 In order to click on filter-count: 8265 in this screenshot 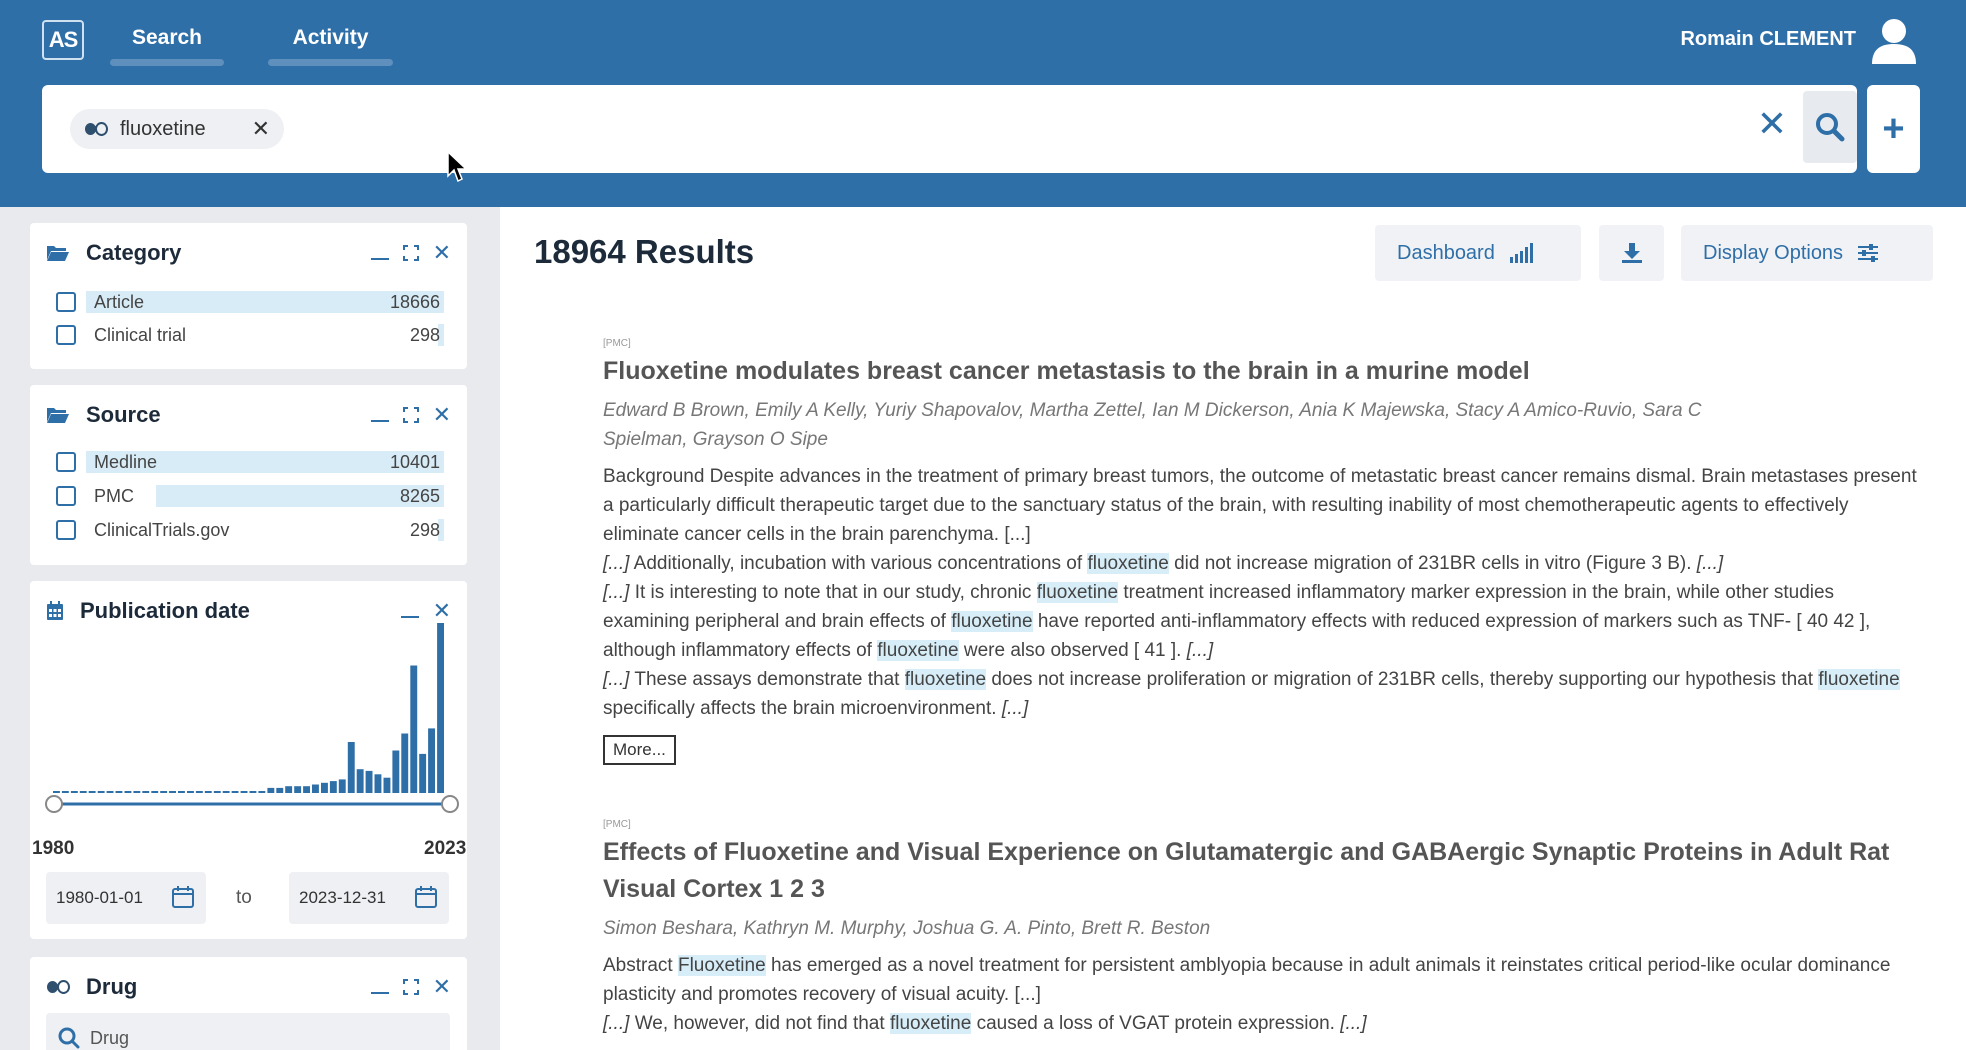, I will do `click(419, 495)`.